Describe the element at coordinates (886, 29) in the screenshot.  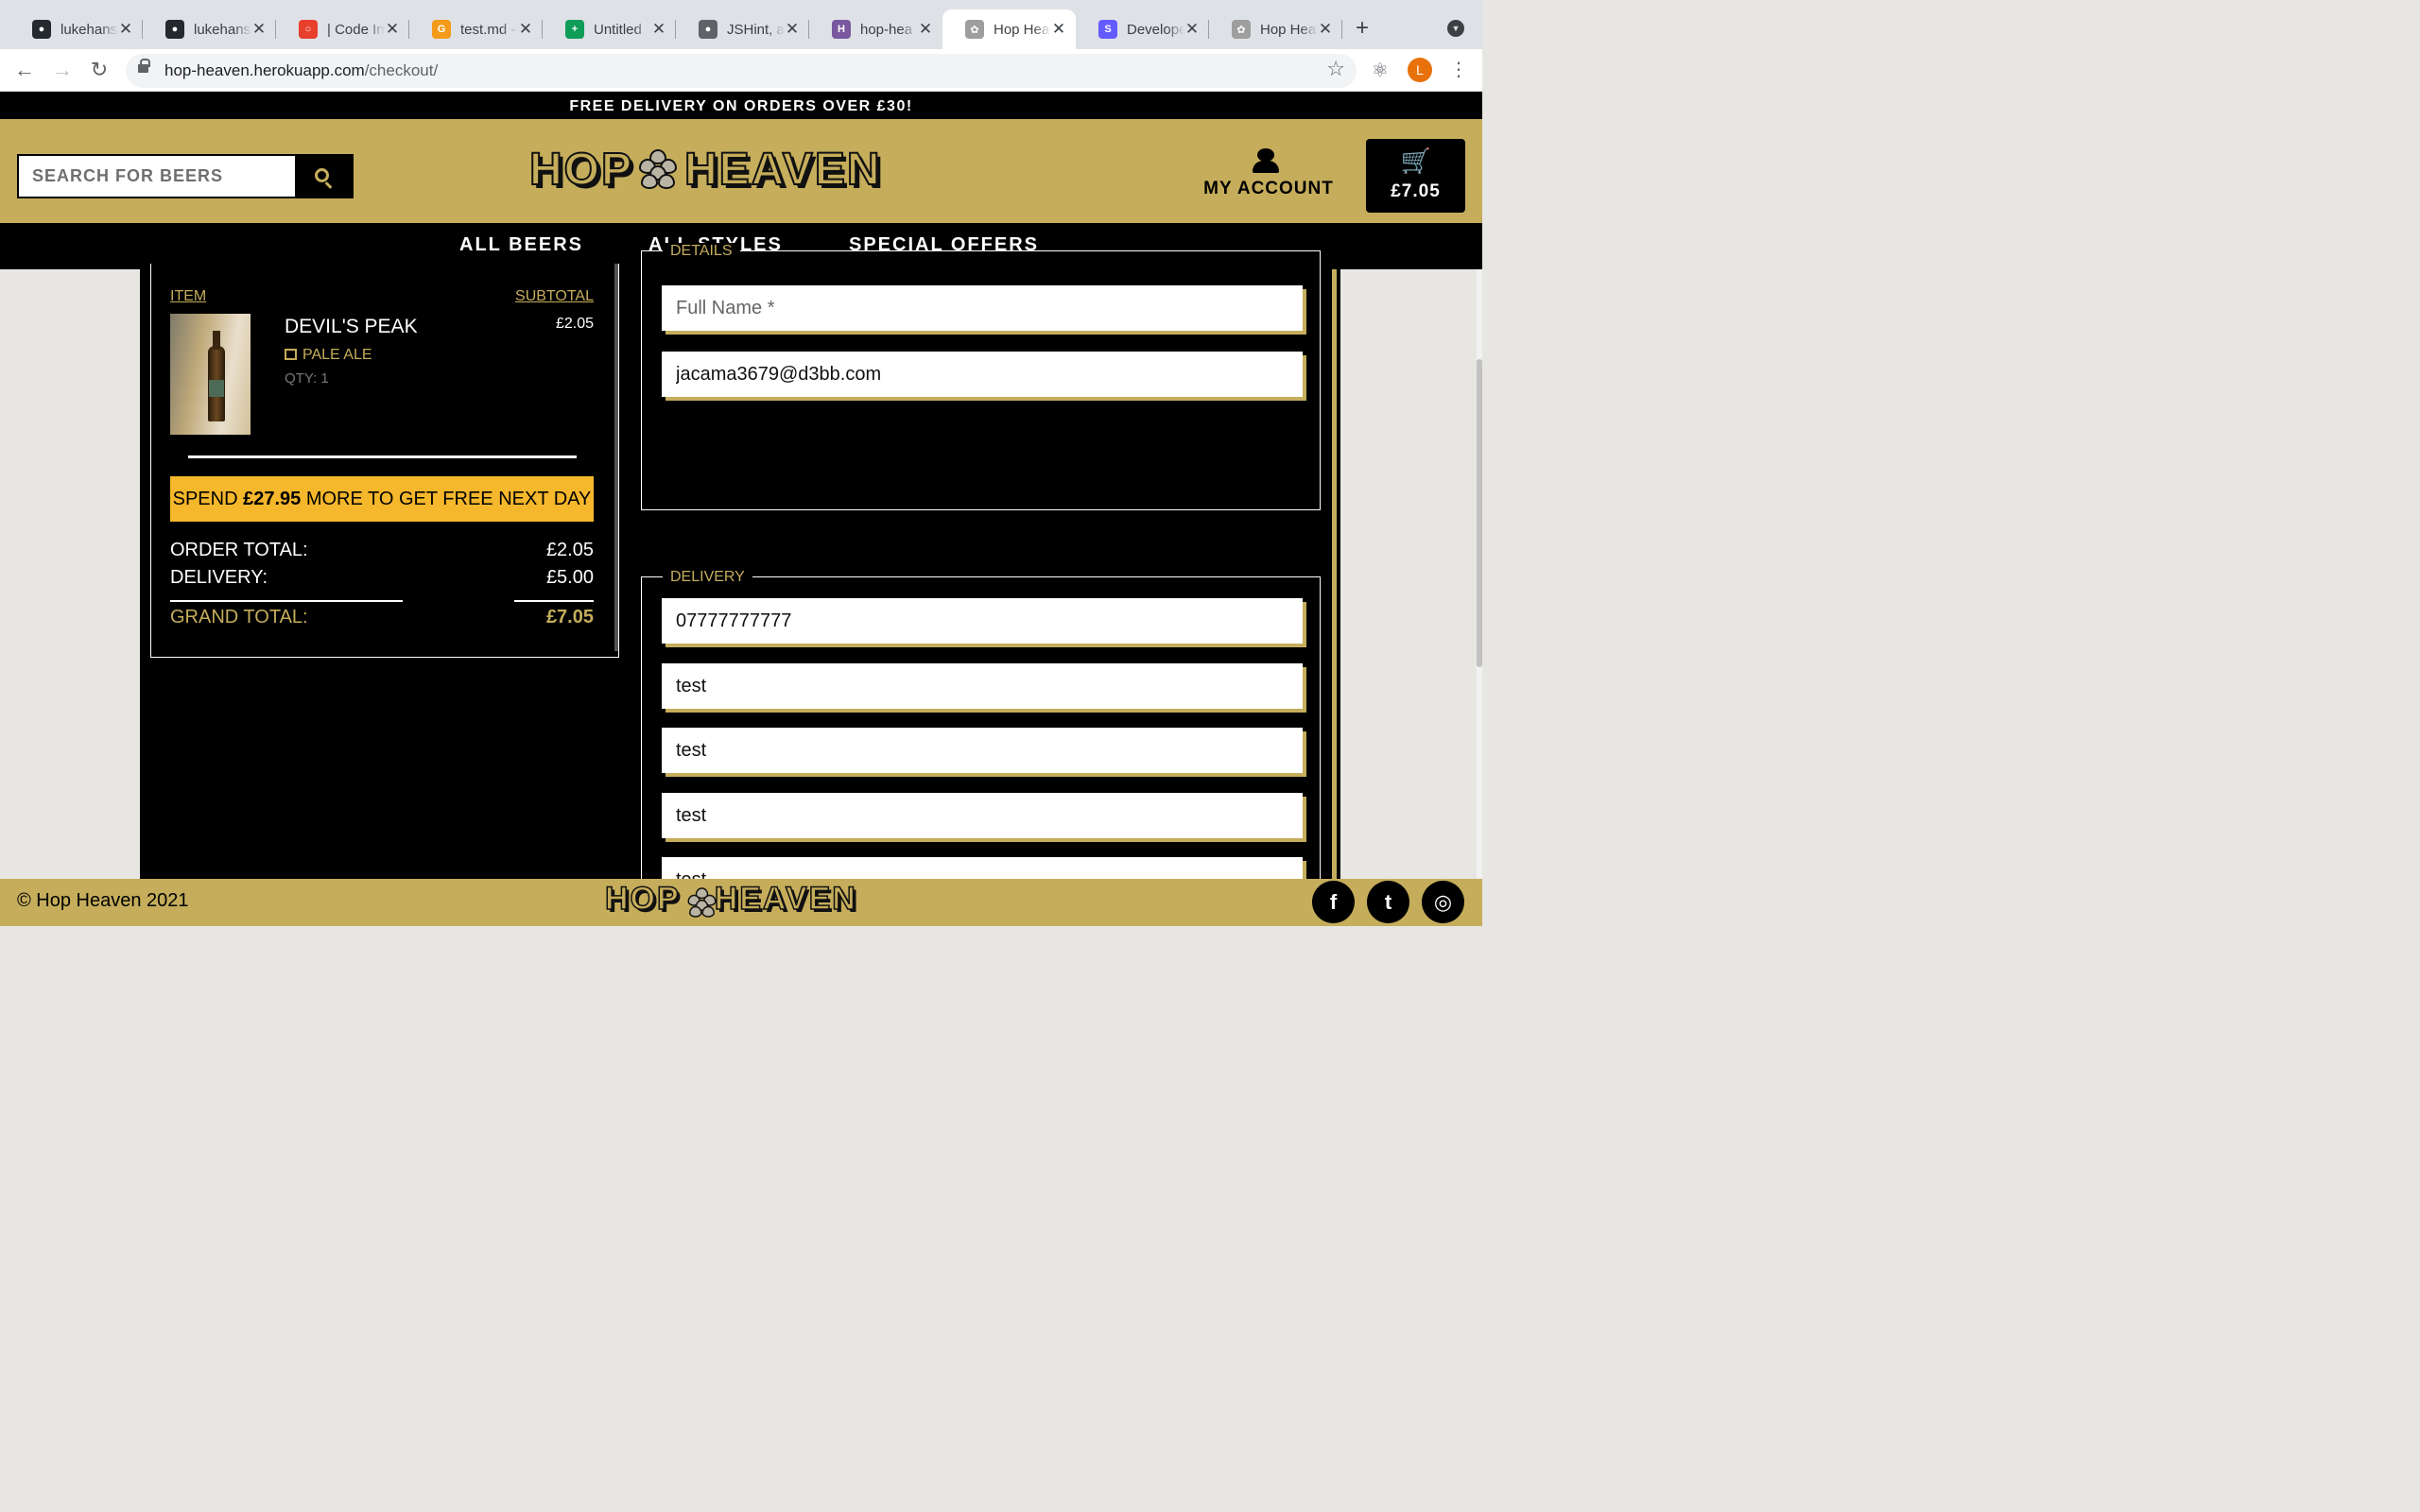
I see `tab-title: hop-hea` at that location.